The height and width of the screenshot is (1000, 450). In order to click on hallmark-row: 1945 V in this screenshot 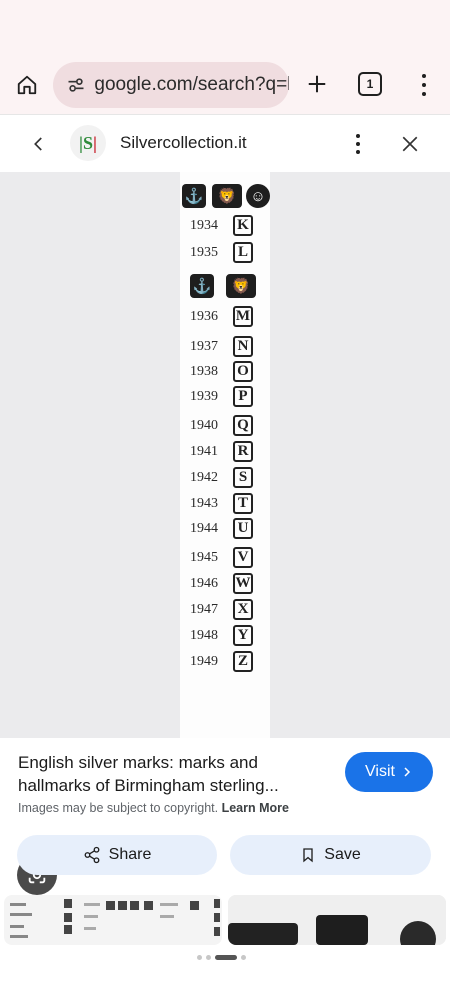, I will do `click(225, 559)`.